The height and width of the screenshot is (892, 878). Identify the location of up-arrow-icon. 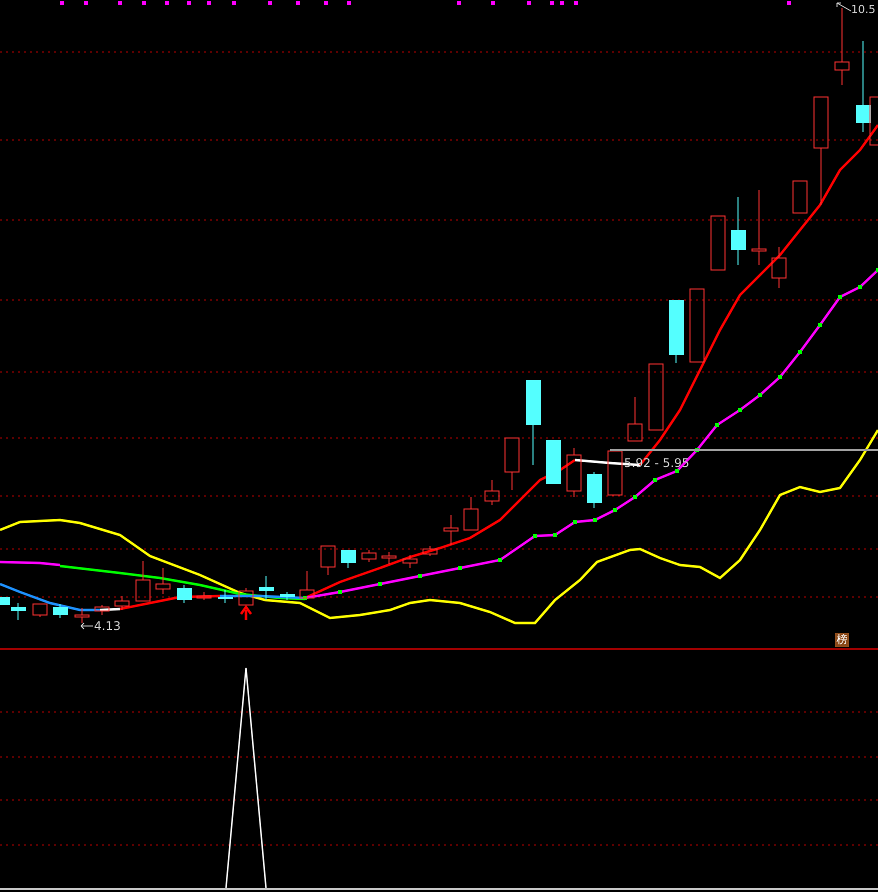
(246, 613).